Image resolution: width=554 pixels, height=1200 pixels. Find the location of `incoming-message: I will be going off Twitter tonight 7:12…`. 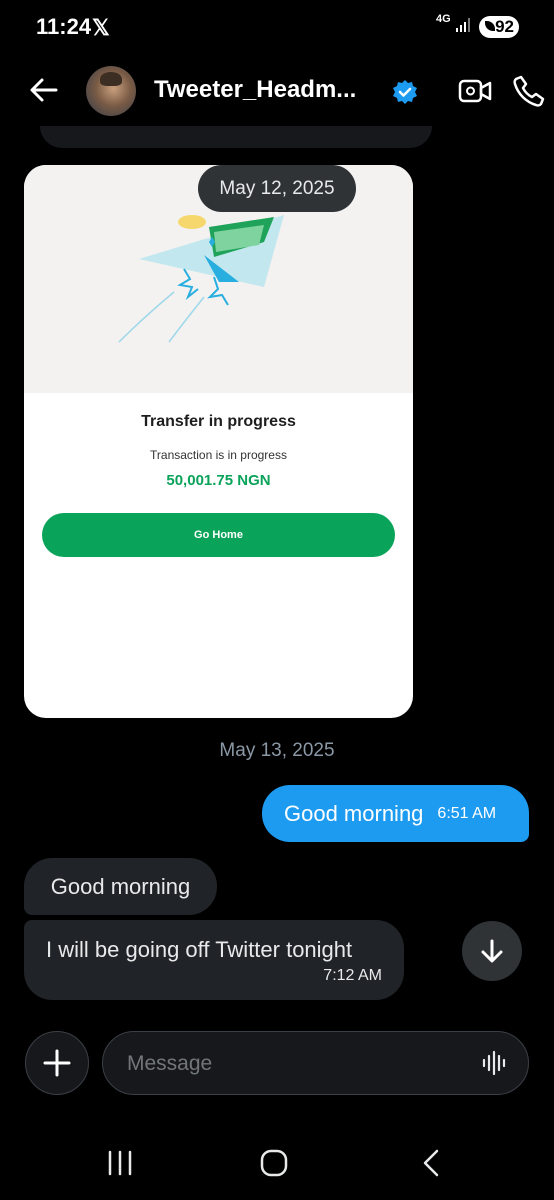

incoming-message: I will be going off Twitter tonight 7:12… is located at coordinates (214, 960).